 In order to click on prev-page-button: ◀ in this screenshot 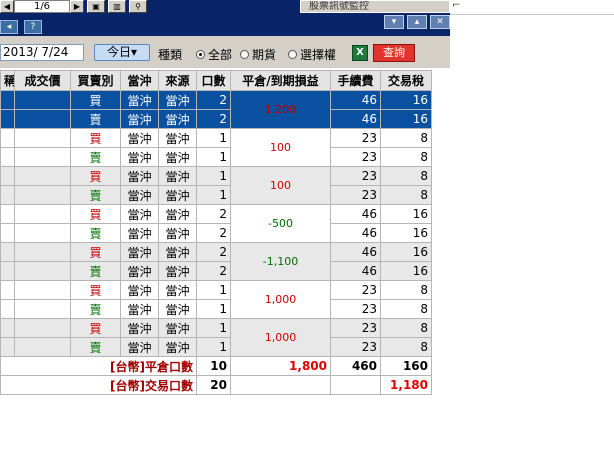, I will do `click(7, 6)`.